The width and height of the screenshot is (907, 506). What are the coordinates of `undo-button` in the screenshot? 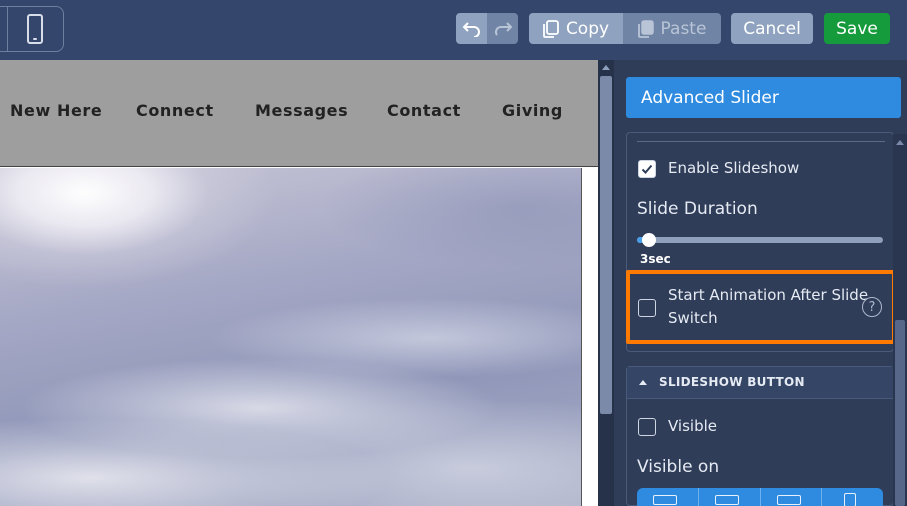 It's located at (471, 28).